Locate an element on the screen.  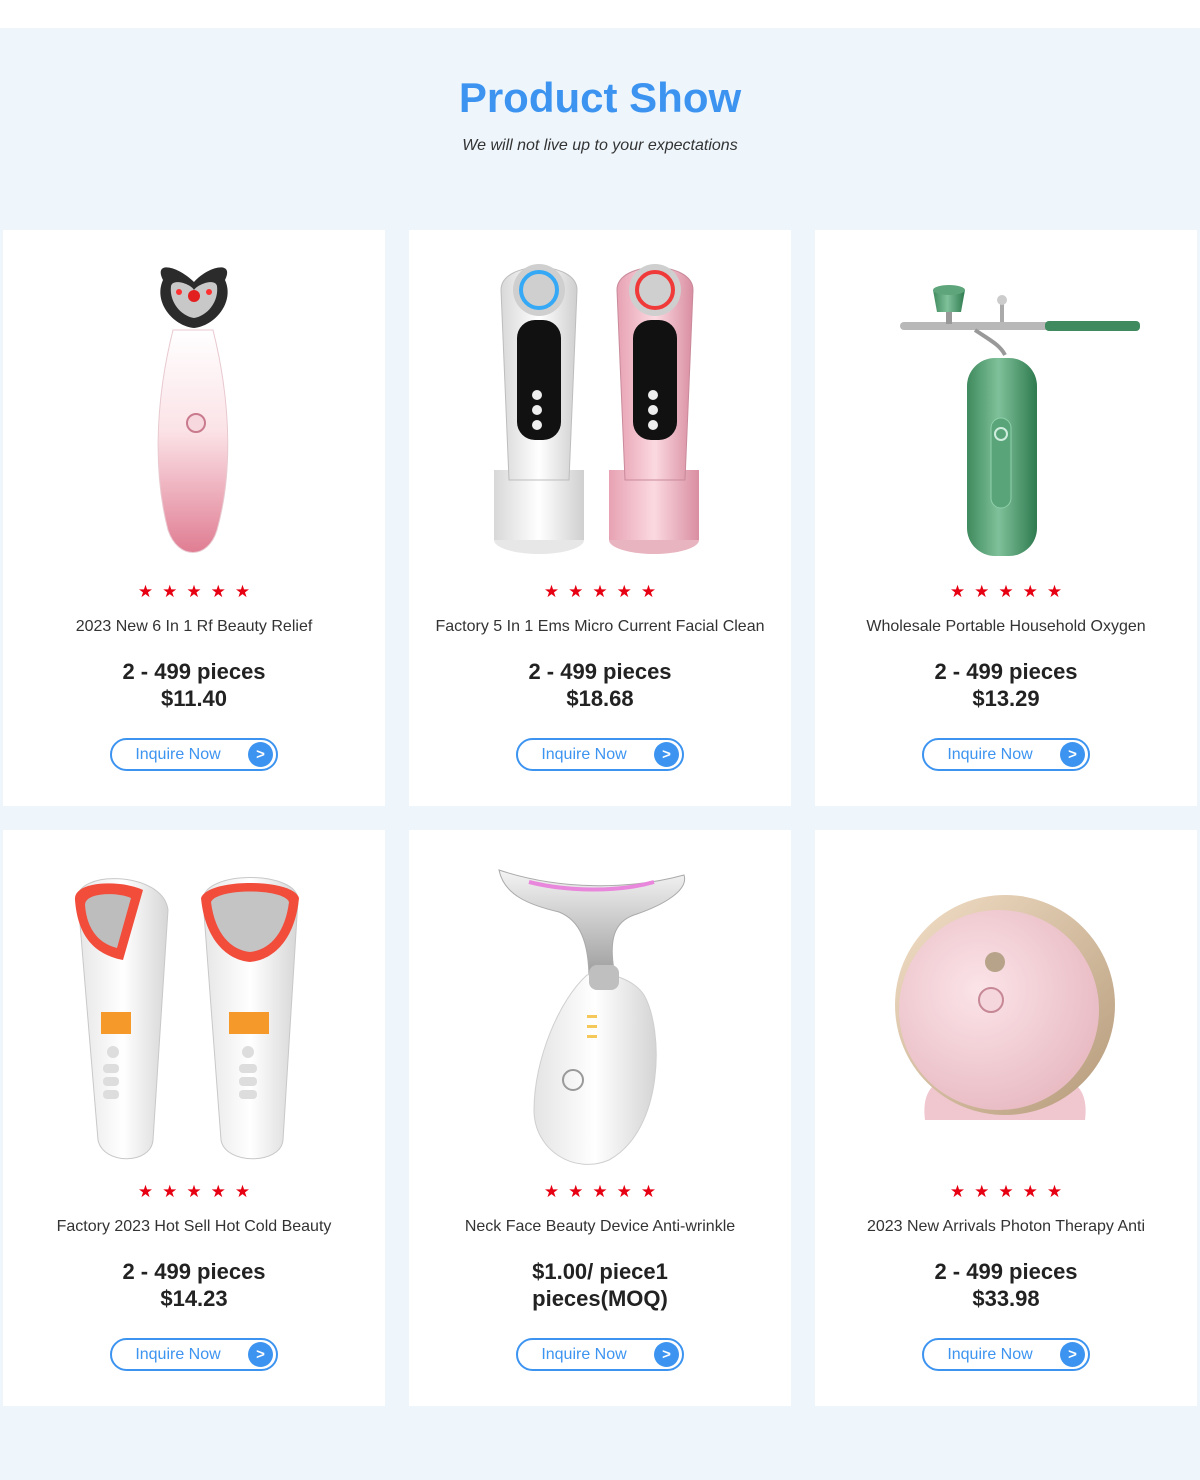
product-price: 2 - 499 pieces $14.23 is located at coordinates (194, 1285).